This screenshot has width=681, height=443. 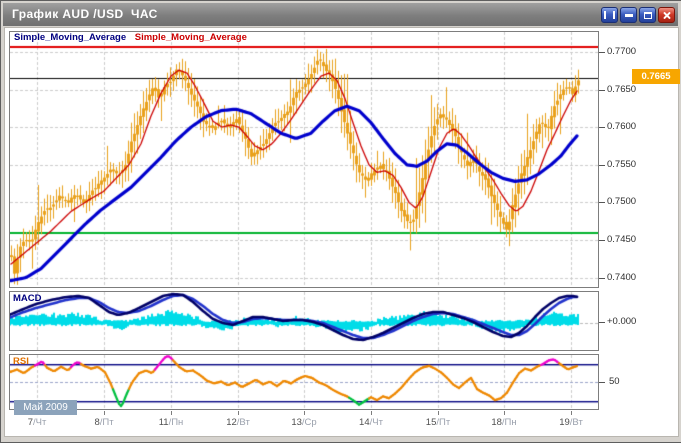 What do you see at coordinates (85, 14) in the screenshot?
I see `window-title: График AUD /USD ЧАС` at bounding box center [85, 14].